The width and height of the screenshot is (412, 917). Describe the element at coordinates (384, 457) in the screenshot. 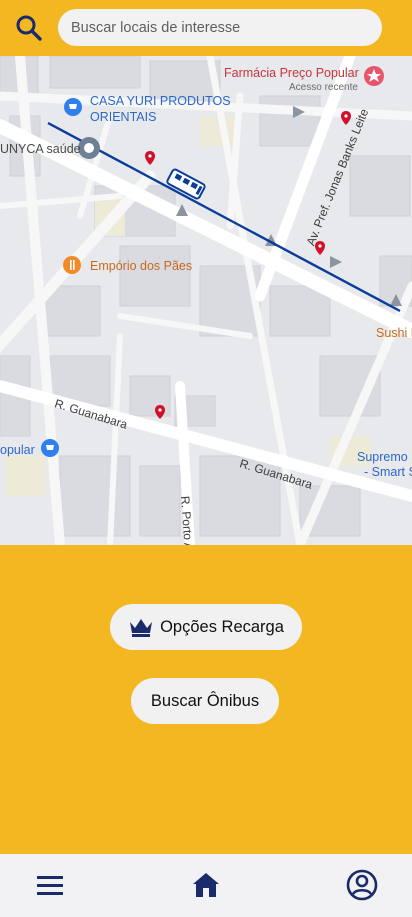

I see `place-label-supremo: Supremo S` at that location.